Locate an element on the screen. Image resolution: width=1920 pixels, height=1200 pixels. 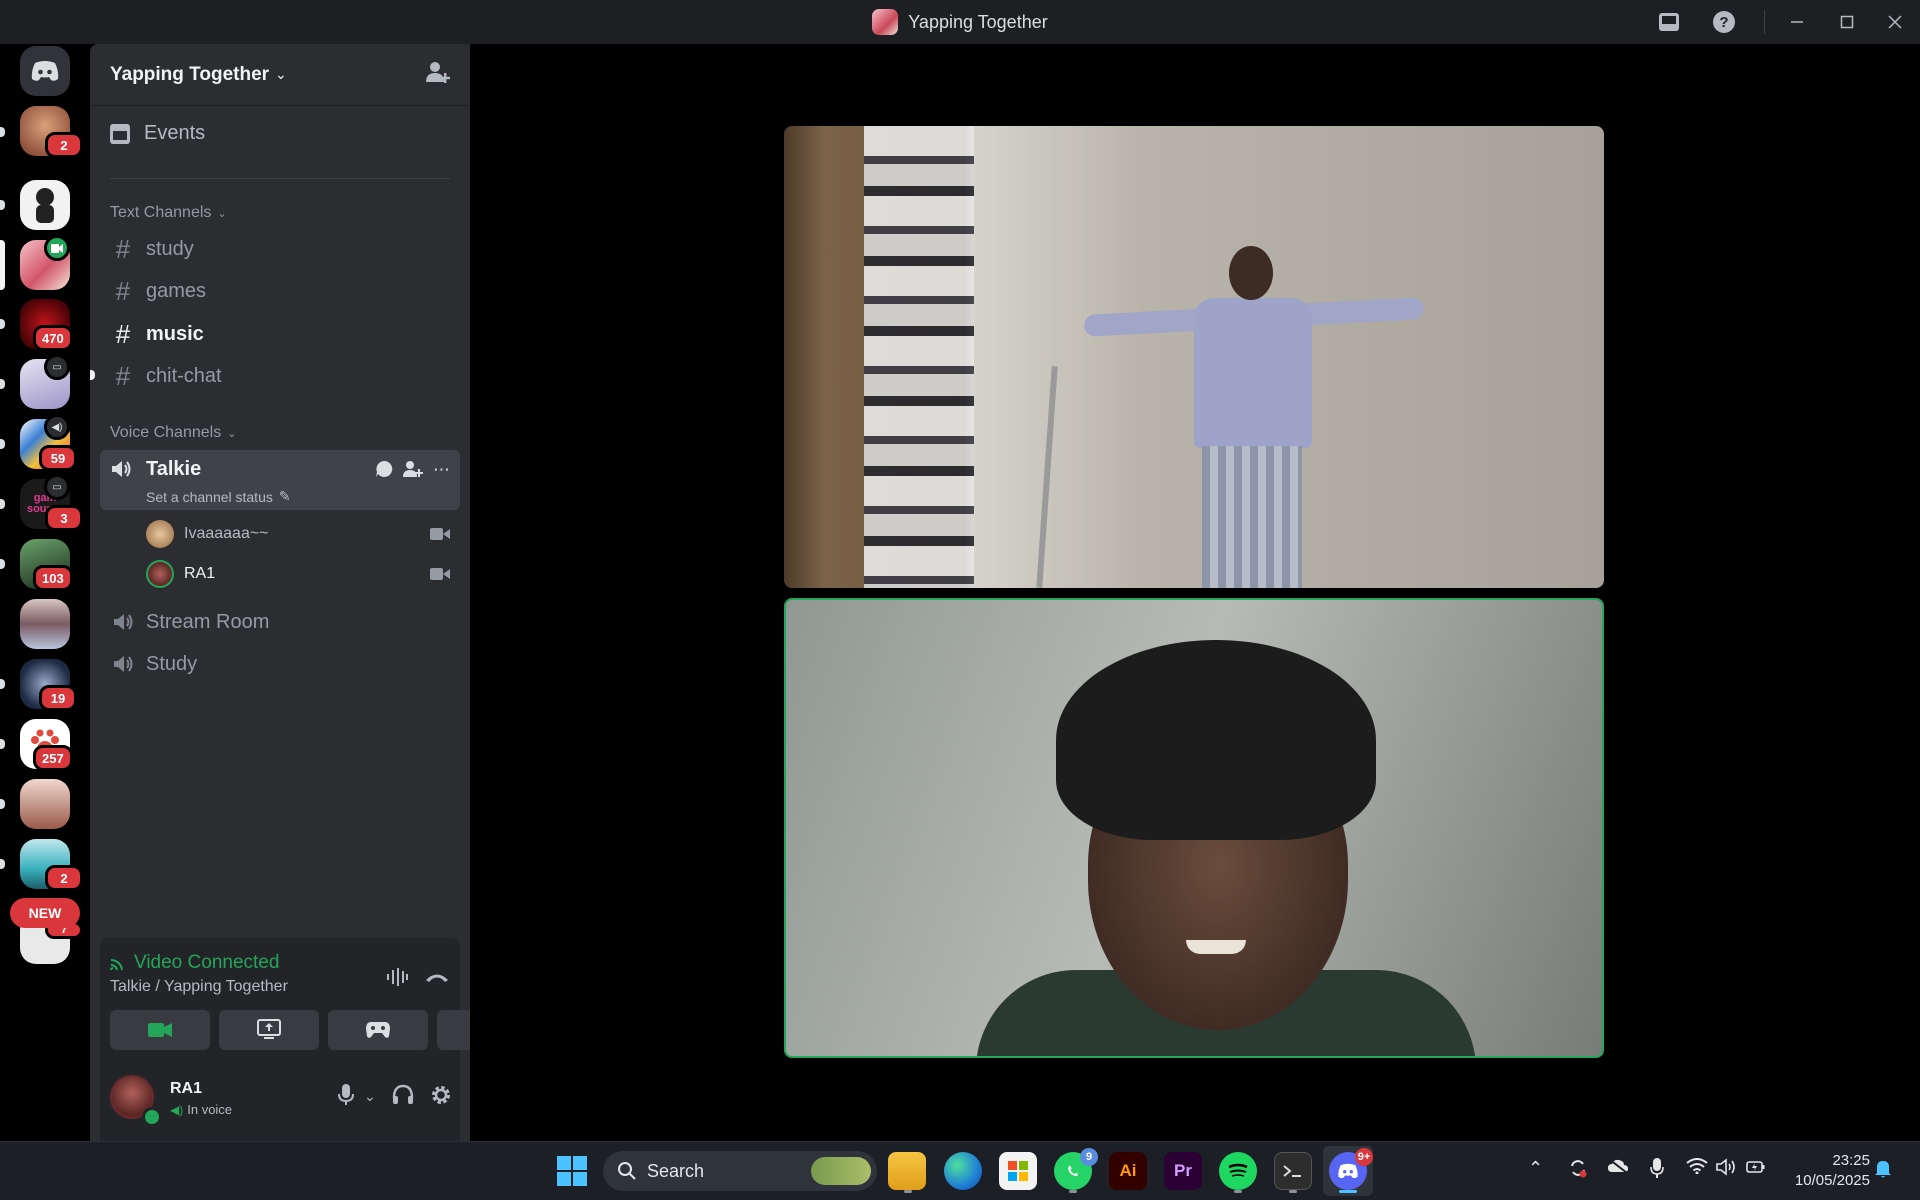
user-name: RA1 is located at coordinates (186, 1089).